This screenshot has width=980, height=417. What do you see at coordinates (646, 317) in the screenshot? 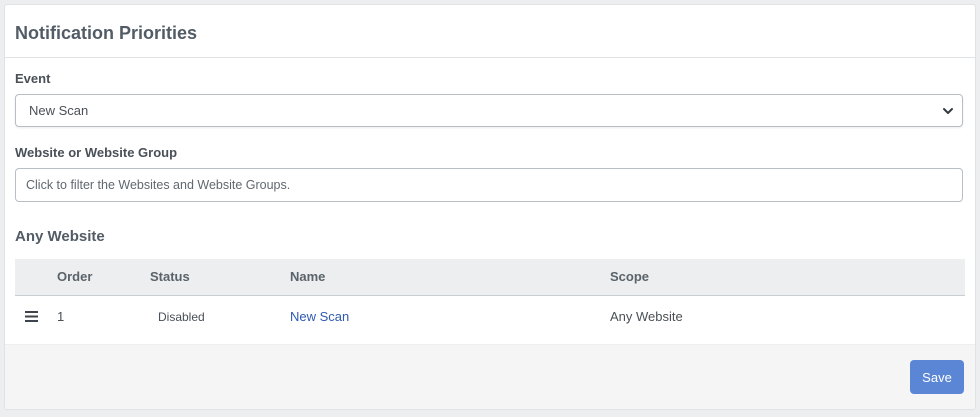
I see `row-scope: Any Website` at bounding box center [646, 317].